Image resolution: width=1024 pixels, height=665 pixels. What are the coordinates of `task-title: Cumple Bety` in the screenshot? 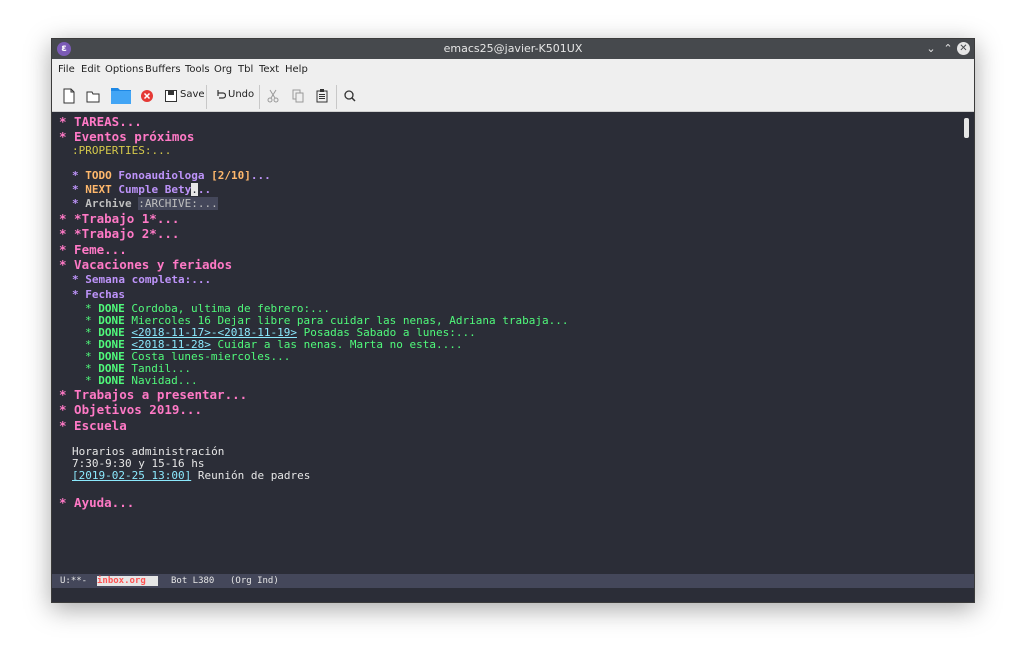 It's located at (151, 189).